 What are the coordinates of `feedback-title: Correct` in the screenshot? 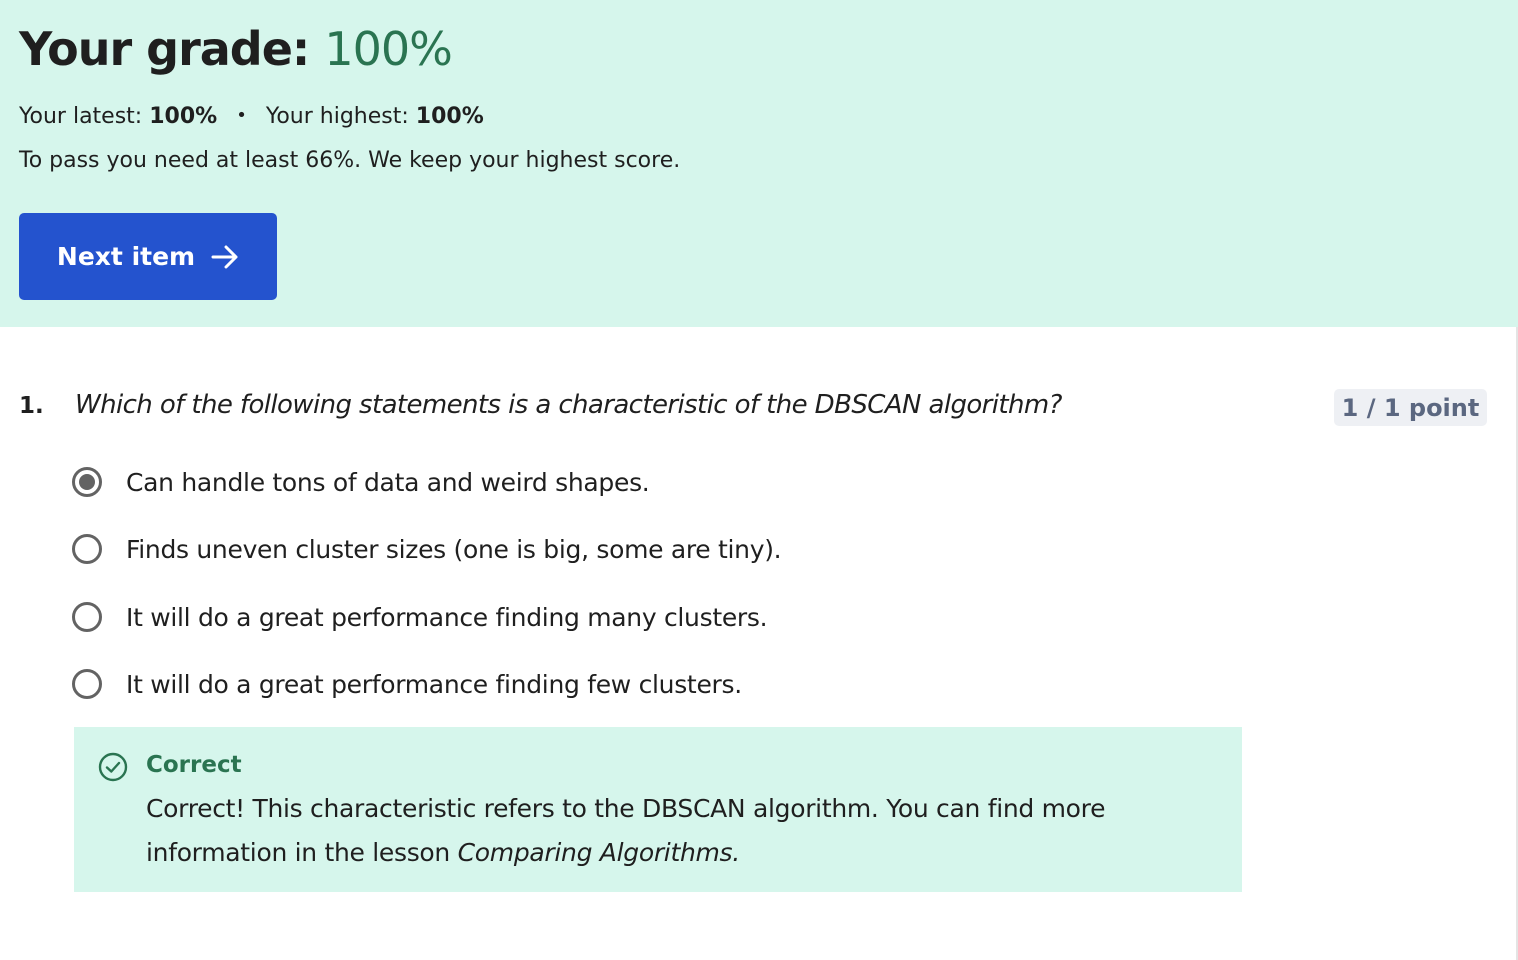 It's located at (194, 765).